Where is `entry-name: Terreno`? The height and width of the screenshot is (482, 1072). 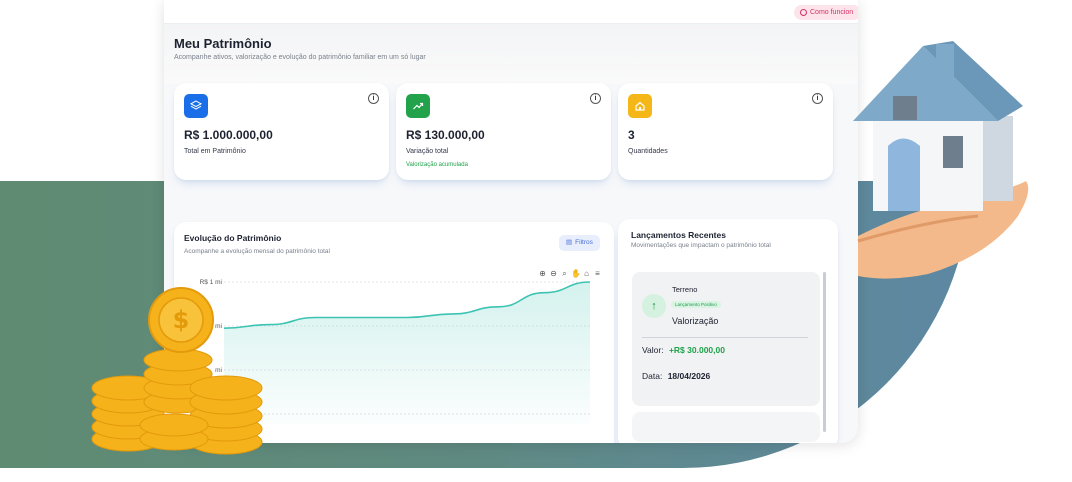 entry-name: Terreno is located at coordinates (685, 289).